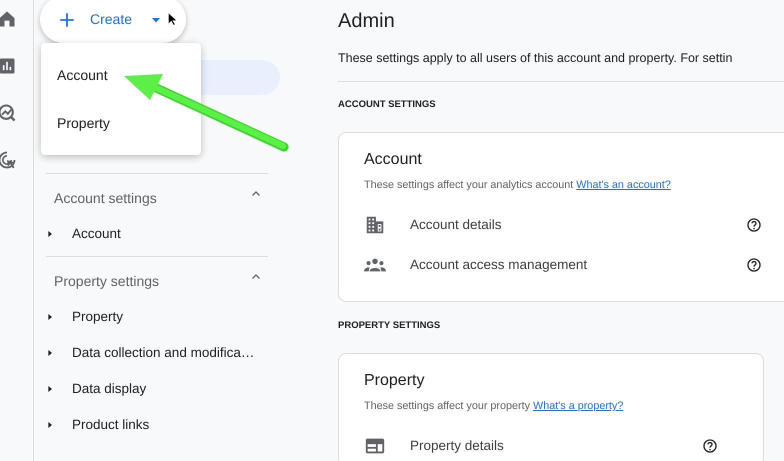  What do you see at coordinates (387, 105) in the screenshot?
I see `section-heading: ACCOUNT SETTINGS` at bounding box center [387, 105].